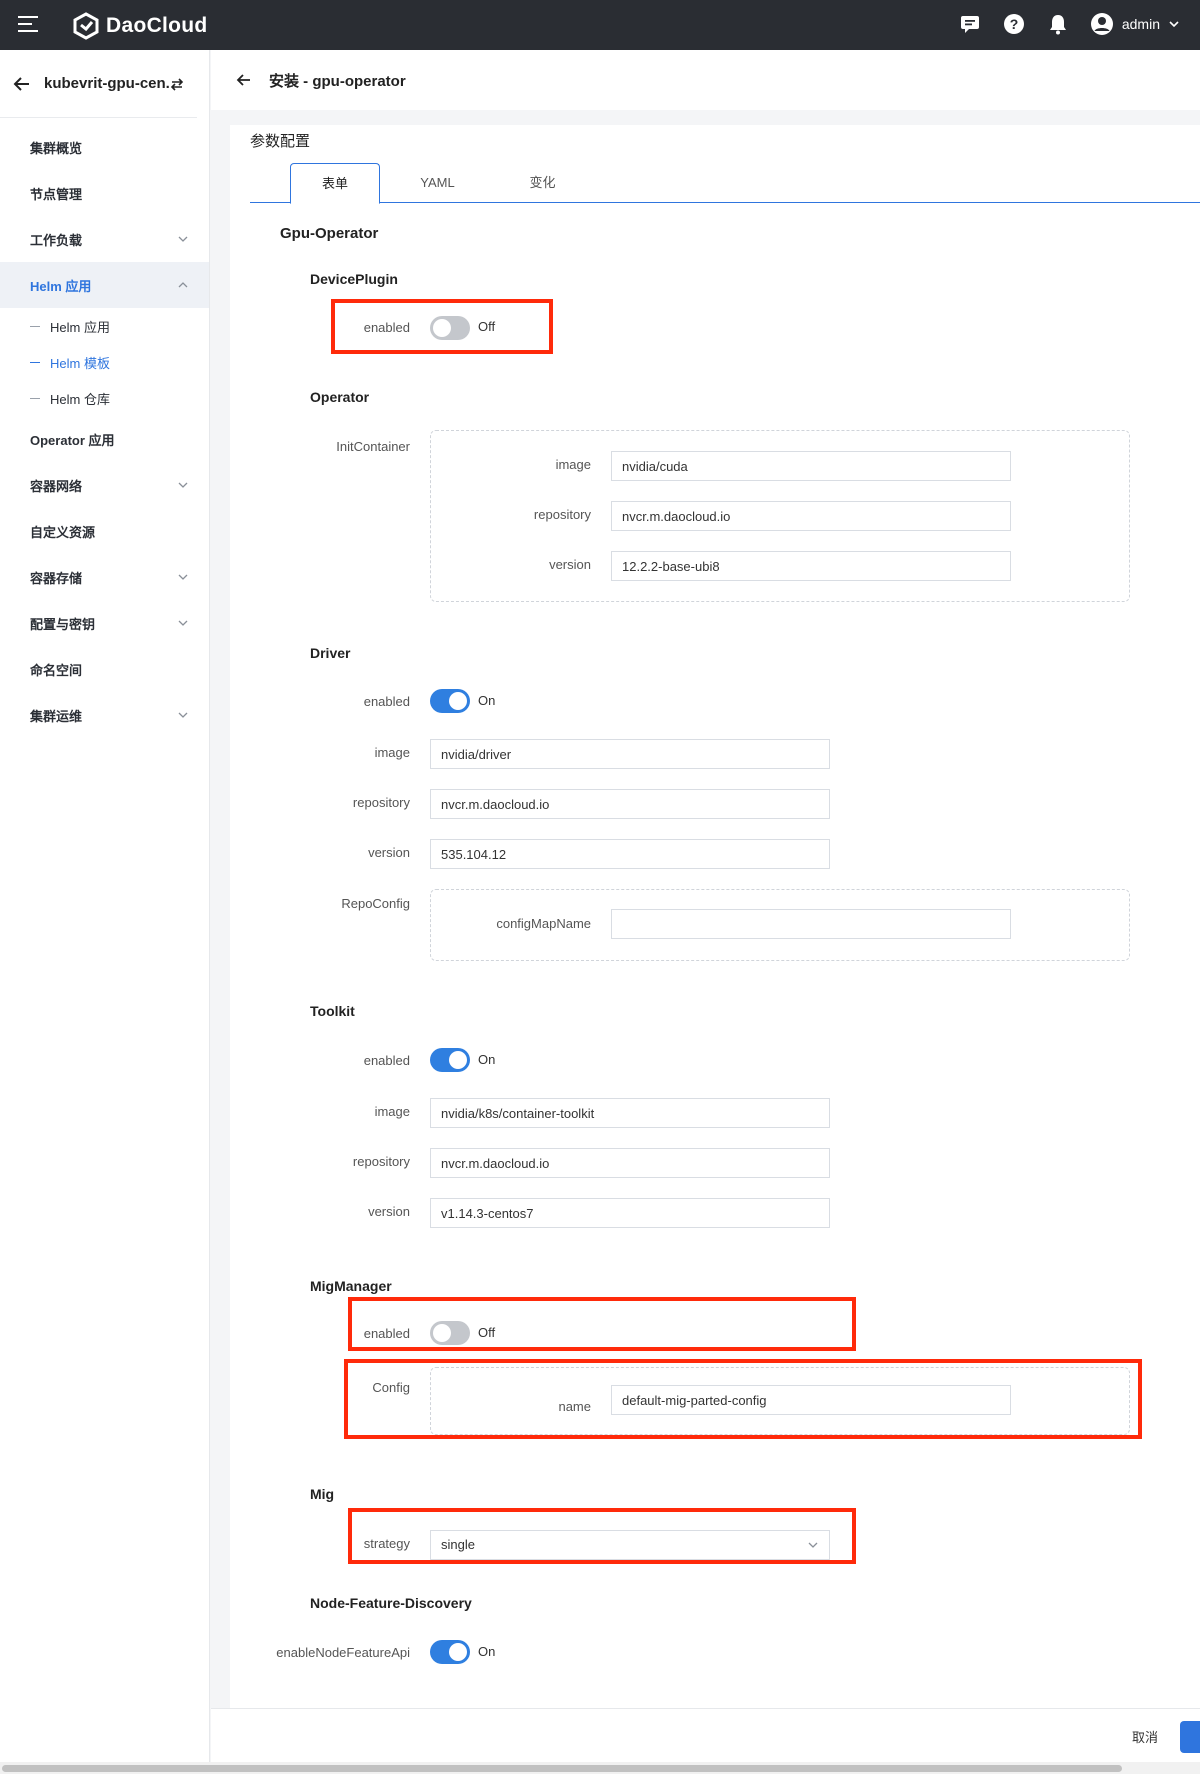 The image size is (1200, 1774). Describe the element at coordinates (104, 285) in the screenshot. I see `sidebar-item-helm: Helm 应用` at that location.